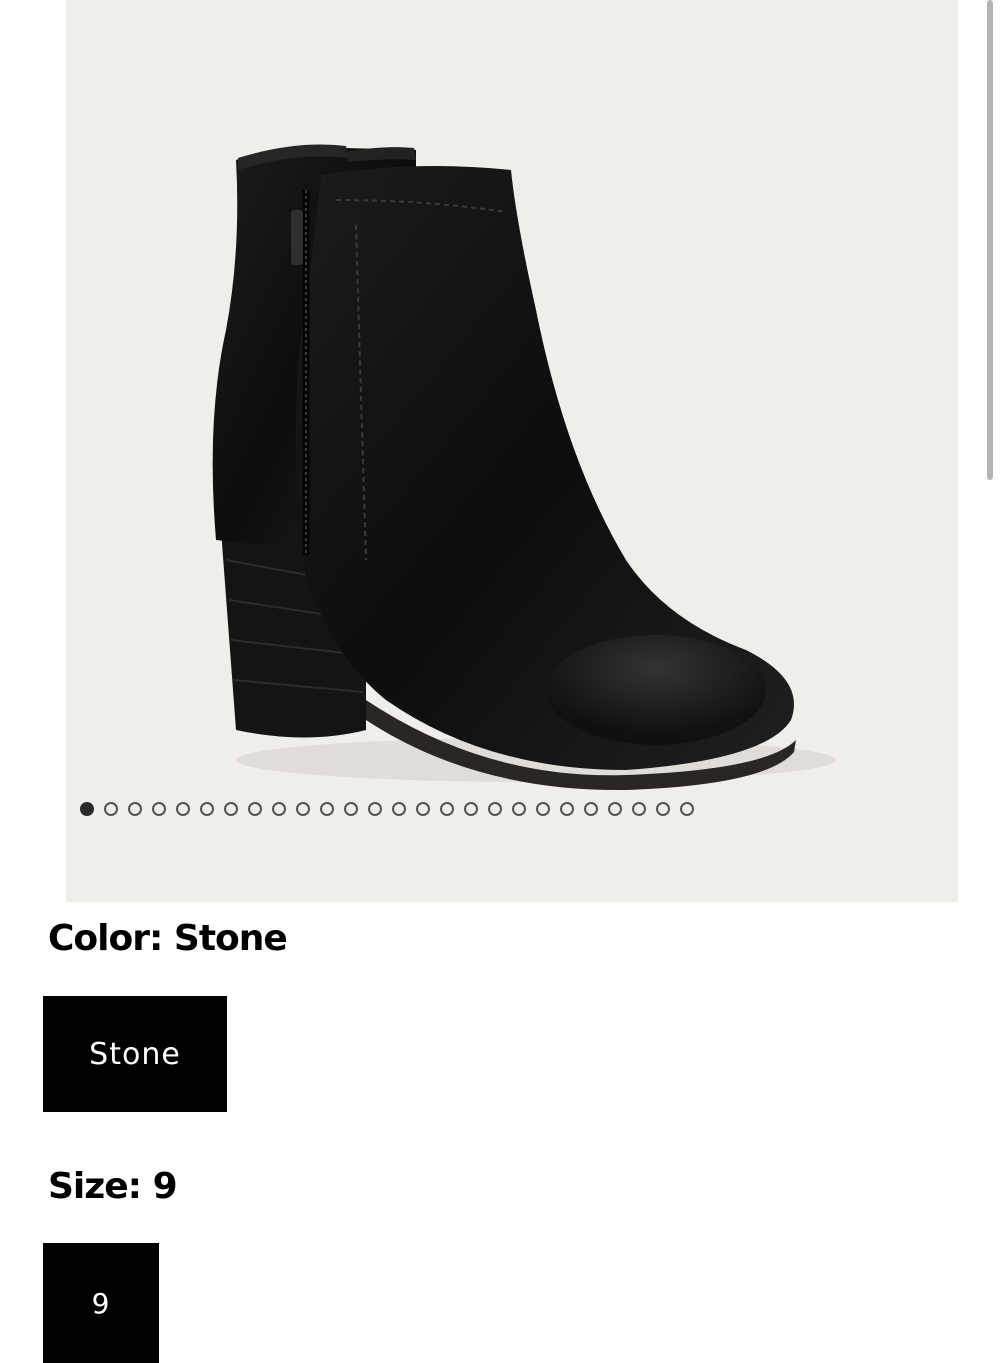 Image resolution: width=1000 pixels, height=1363 pixels. What do you see at coordinates (990, 240) in the screenshot?
I see `scrollbar` at bounding box center [990, 240].